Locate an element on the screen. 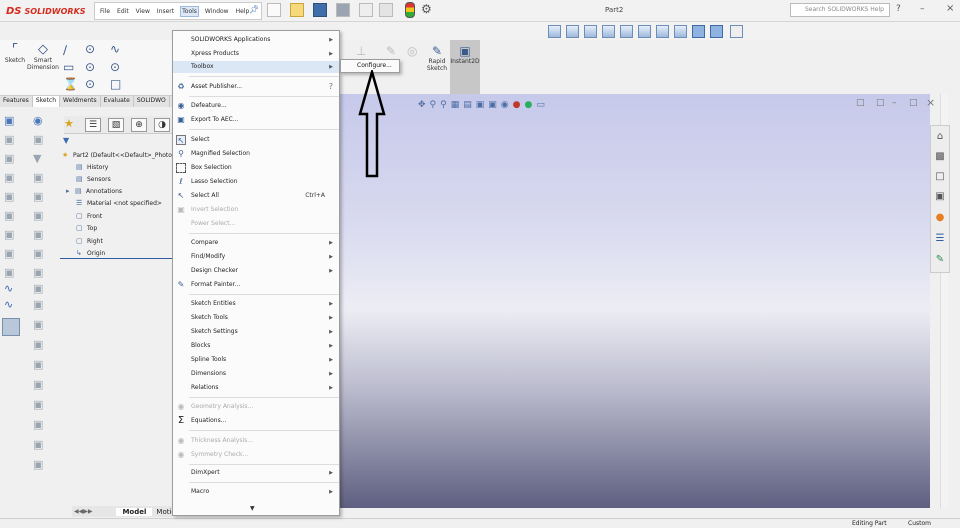 This screenshot has height=528, width=960. rib-icon: ▣ is located at coordinates (38, 215).